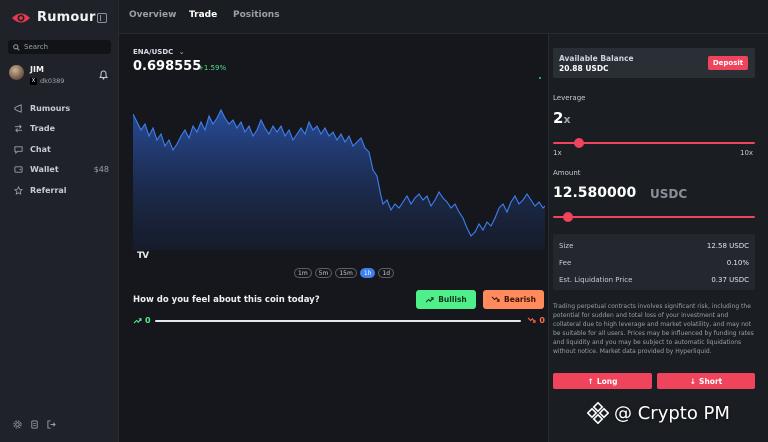  I want to click on leverage-value: 2, so click(558, 118).